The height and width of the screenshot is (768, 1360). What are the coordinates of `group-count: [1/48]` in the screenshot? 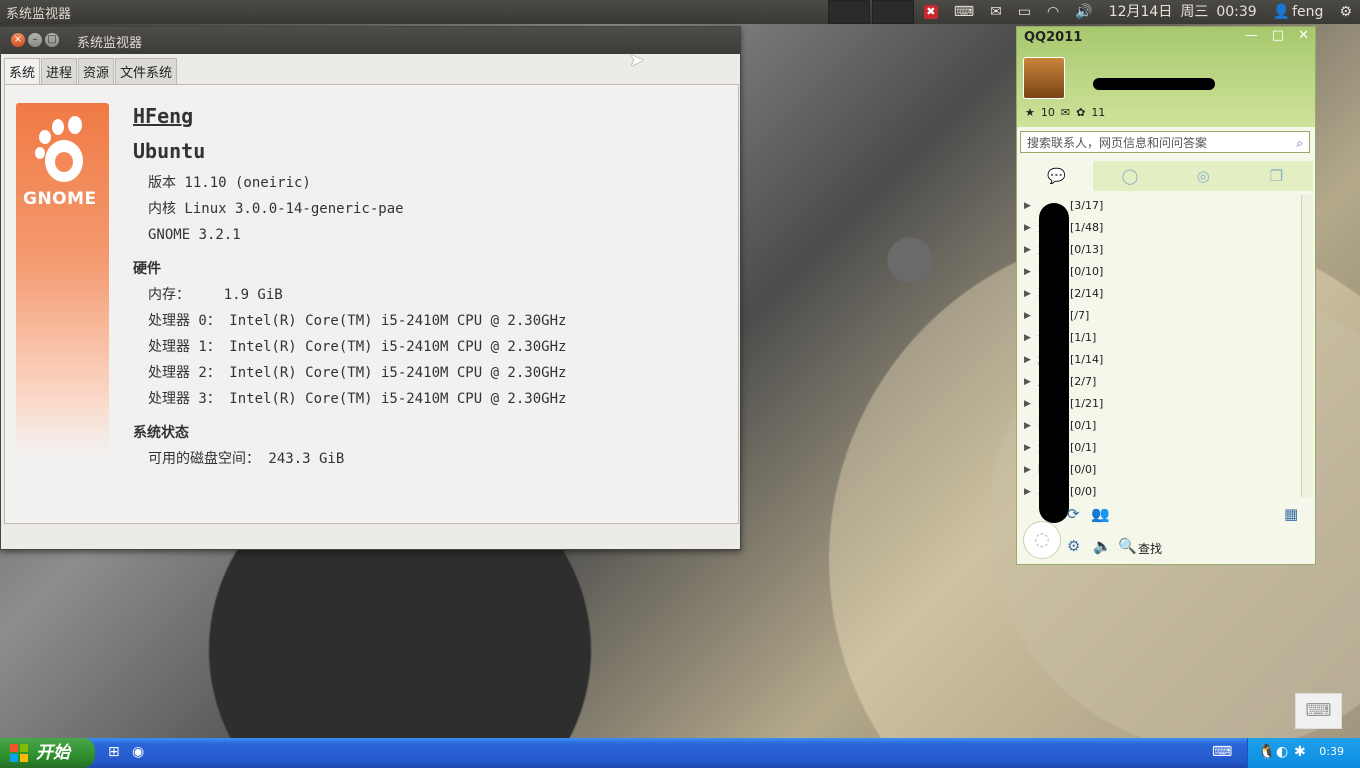 It's located at (1087, 227).